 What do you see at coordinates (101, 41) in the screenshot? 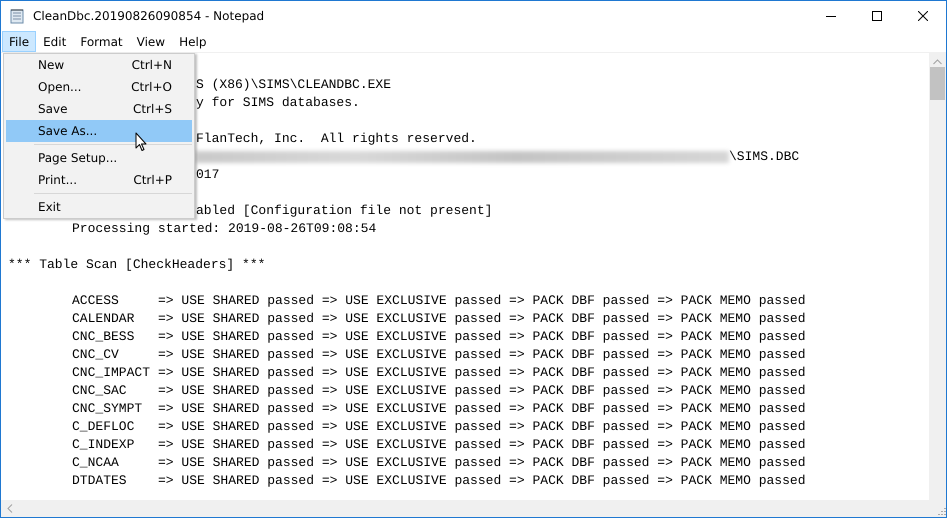
I see `menu-title: Format` at bounding box center [101, 41].